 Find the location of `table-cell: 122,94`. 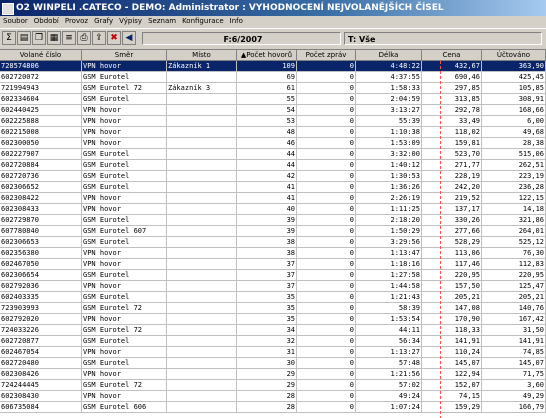

table-cell: 122,94 is located at coordinates (452, 374).